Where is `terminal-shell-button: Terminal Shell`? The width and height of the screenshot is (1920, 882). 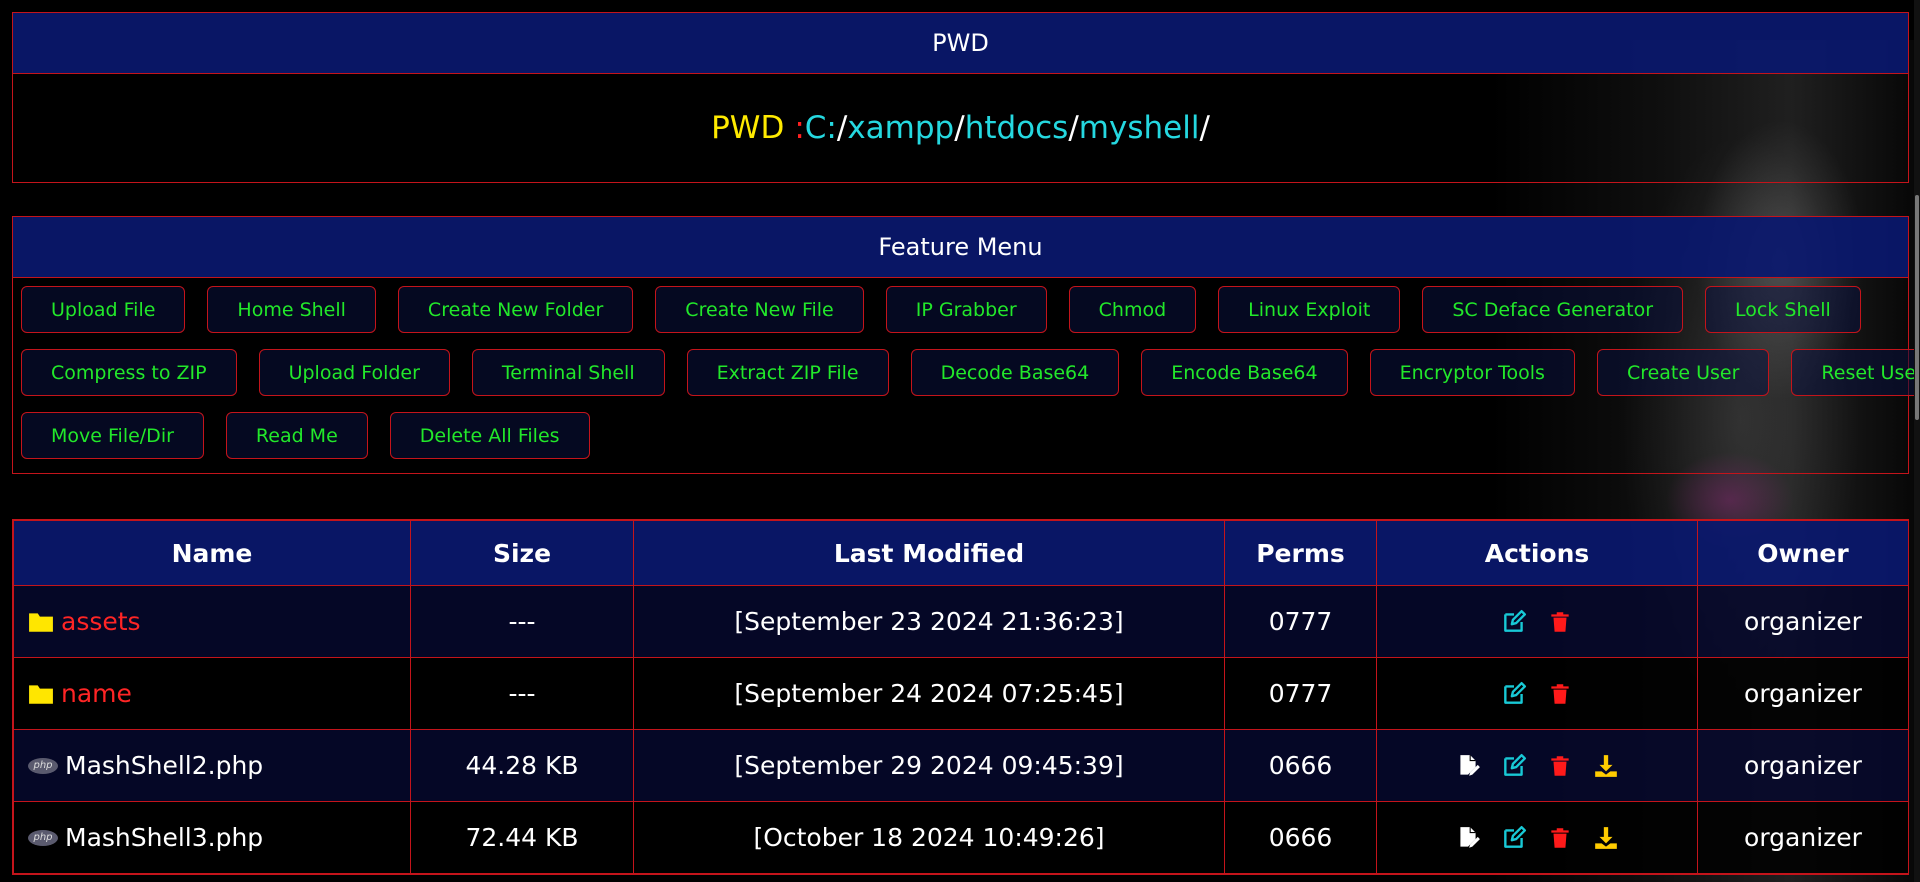 terminal-shell-button: Terminal Shell is located at coordinates (568, 372).